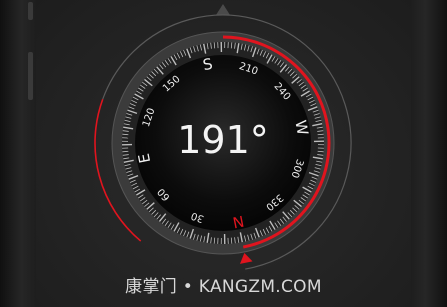 The height and width of the screenshot is (307, 447). I want to click on watermark: 康掌门 • KANGZM.COM, so click(223, 287).